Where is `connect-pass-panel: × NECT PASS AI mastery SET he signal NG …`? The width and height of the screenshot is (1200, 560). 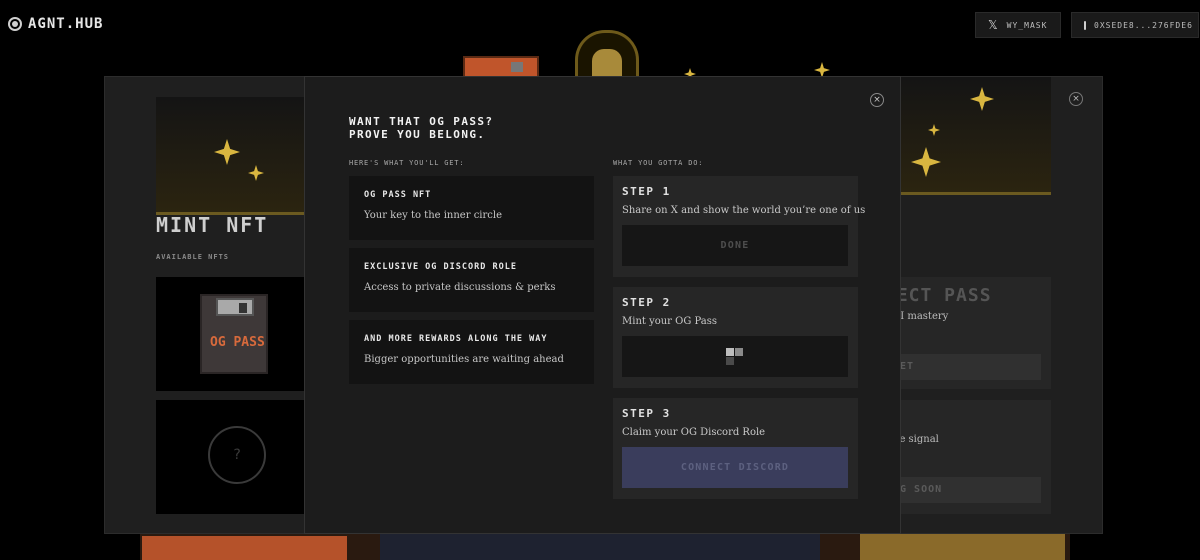 connect-pass-panel: × NECT PASS AI mastery SET he signal NG … is located at coordinates (994, 305).